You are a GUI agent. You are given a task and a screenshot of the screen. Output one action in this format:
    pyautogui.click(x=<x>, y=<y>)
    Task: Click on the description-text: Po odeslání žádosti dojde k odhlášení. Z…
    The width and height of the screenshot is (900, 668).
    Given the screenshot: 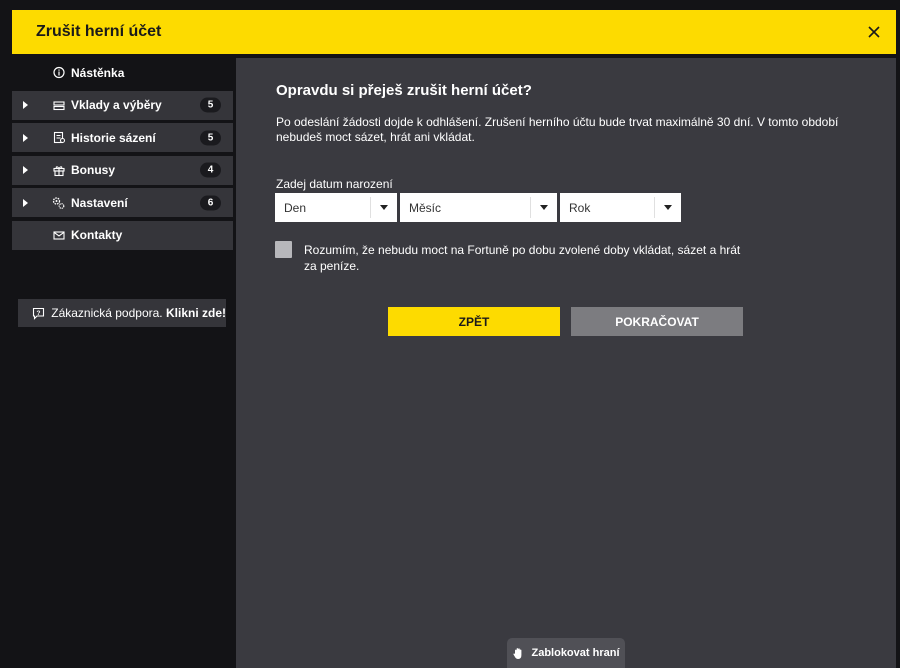 What is the action you would take?
    pyautogui.click(x=557, y=129)
    